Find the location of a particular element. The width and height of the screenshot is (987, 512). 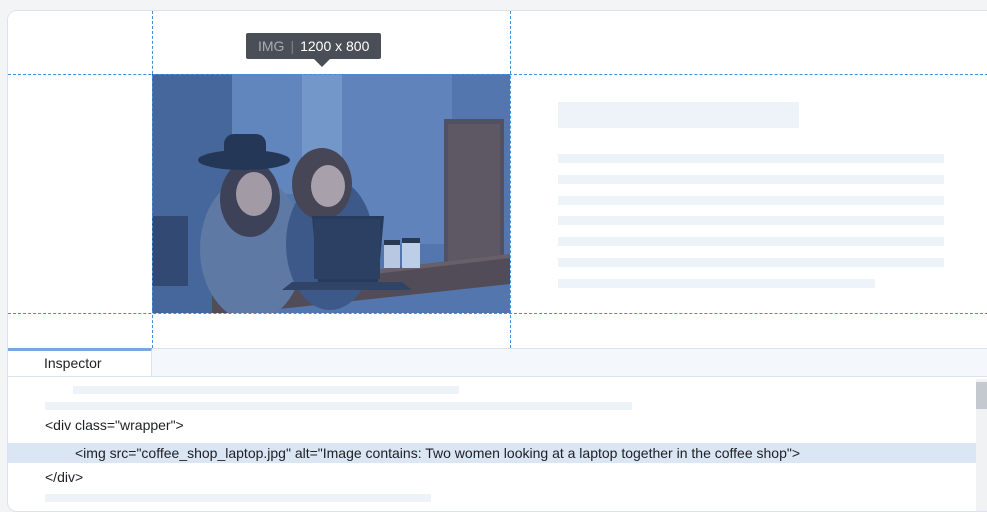

image-size-tooltip: IMG | 1200 x 800 is located at coordinates (314, 46).